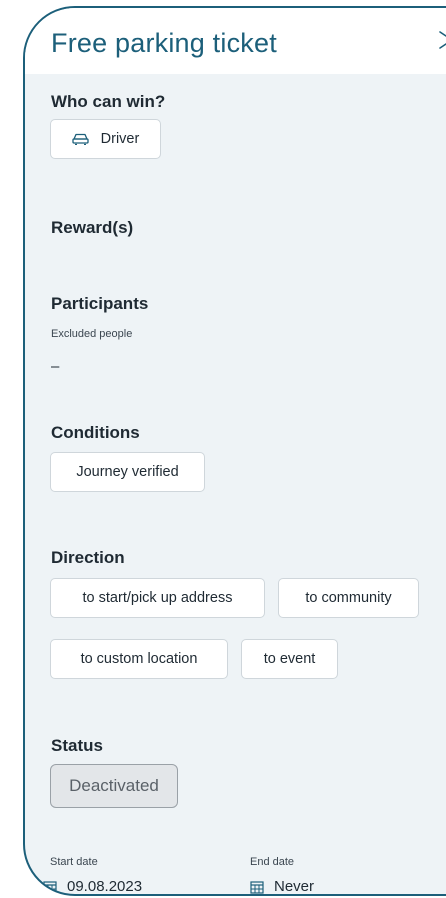 The image size is (446, 898). Describe the element at coordinates (88, 557) in the screenshot. I see `direction-heading: Direction` at that location.